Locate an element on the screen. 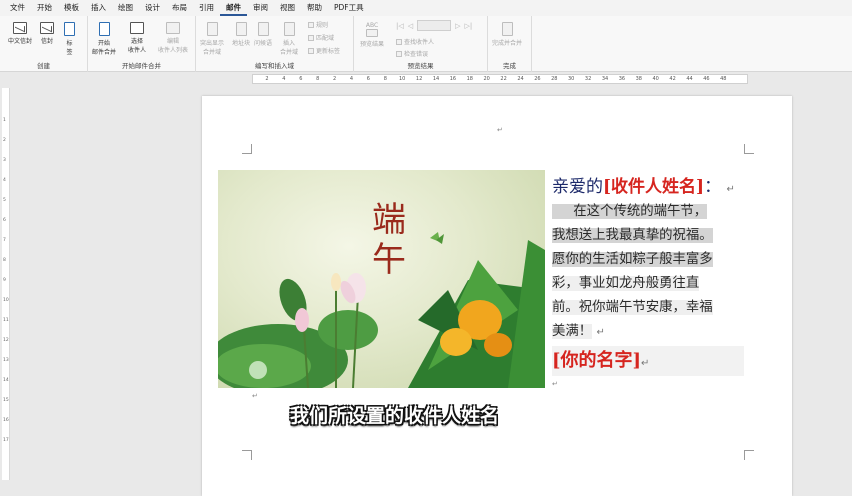 The image size is (852, 496). update-labels-button: 更新标签 is located at coordinates (324, 50).